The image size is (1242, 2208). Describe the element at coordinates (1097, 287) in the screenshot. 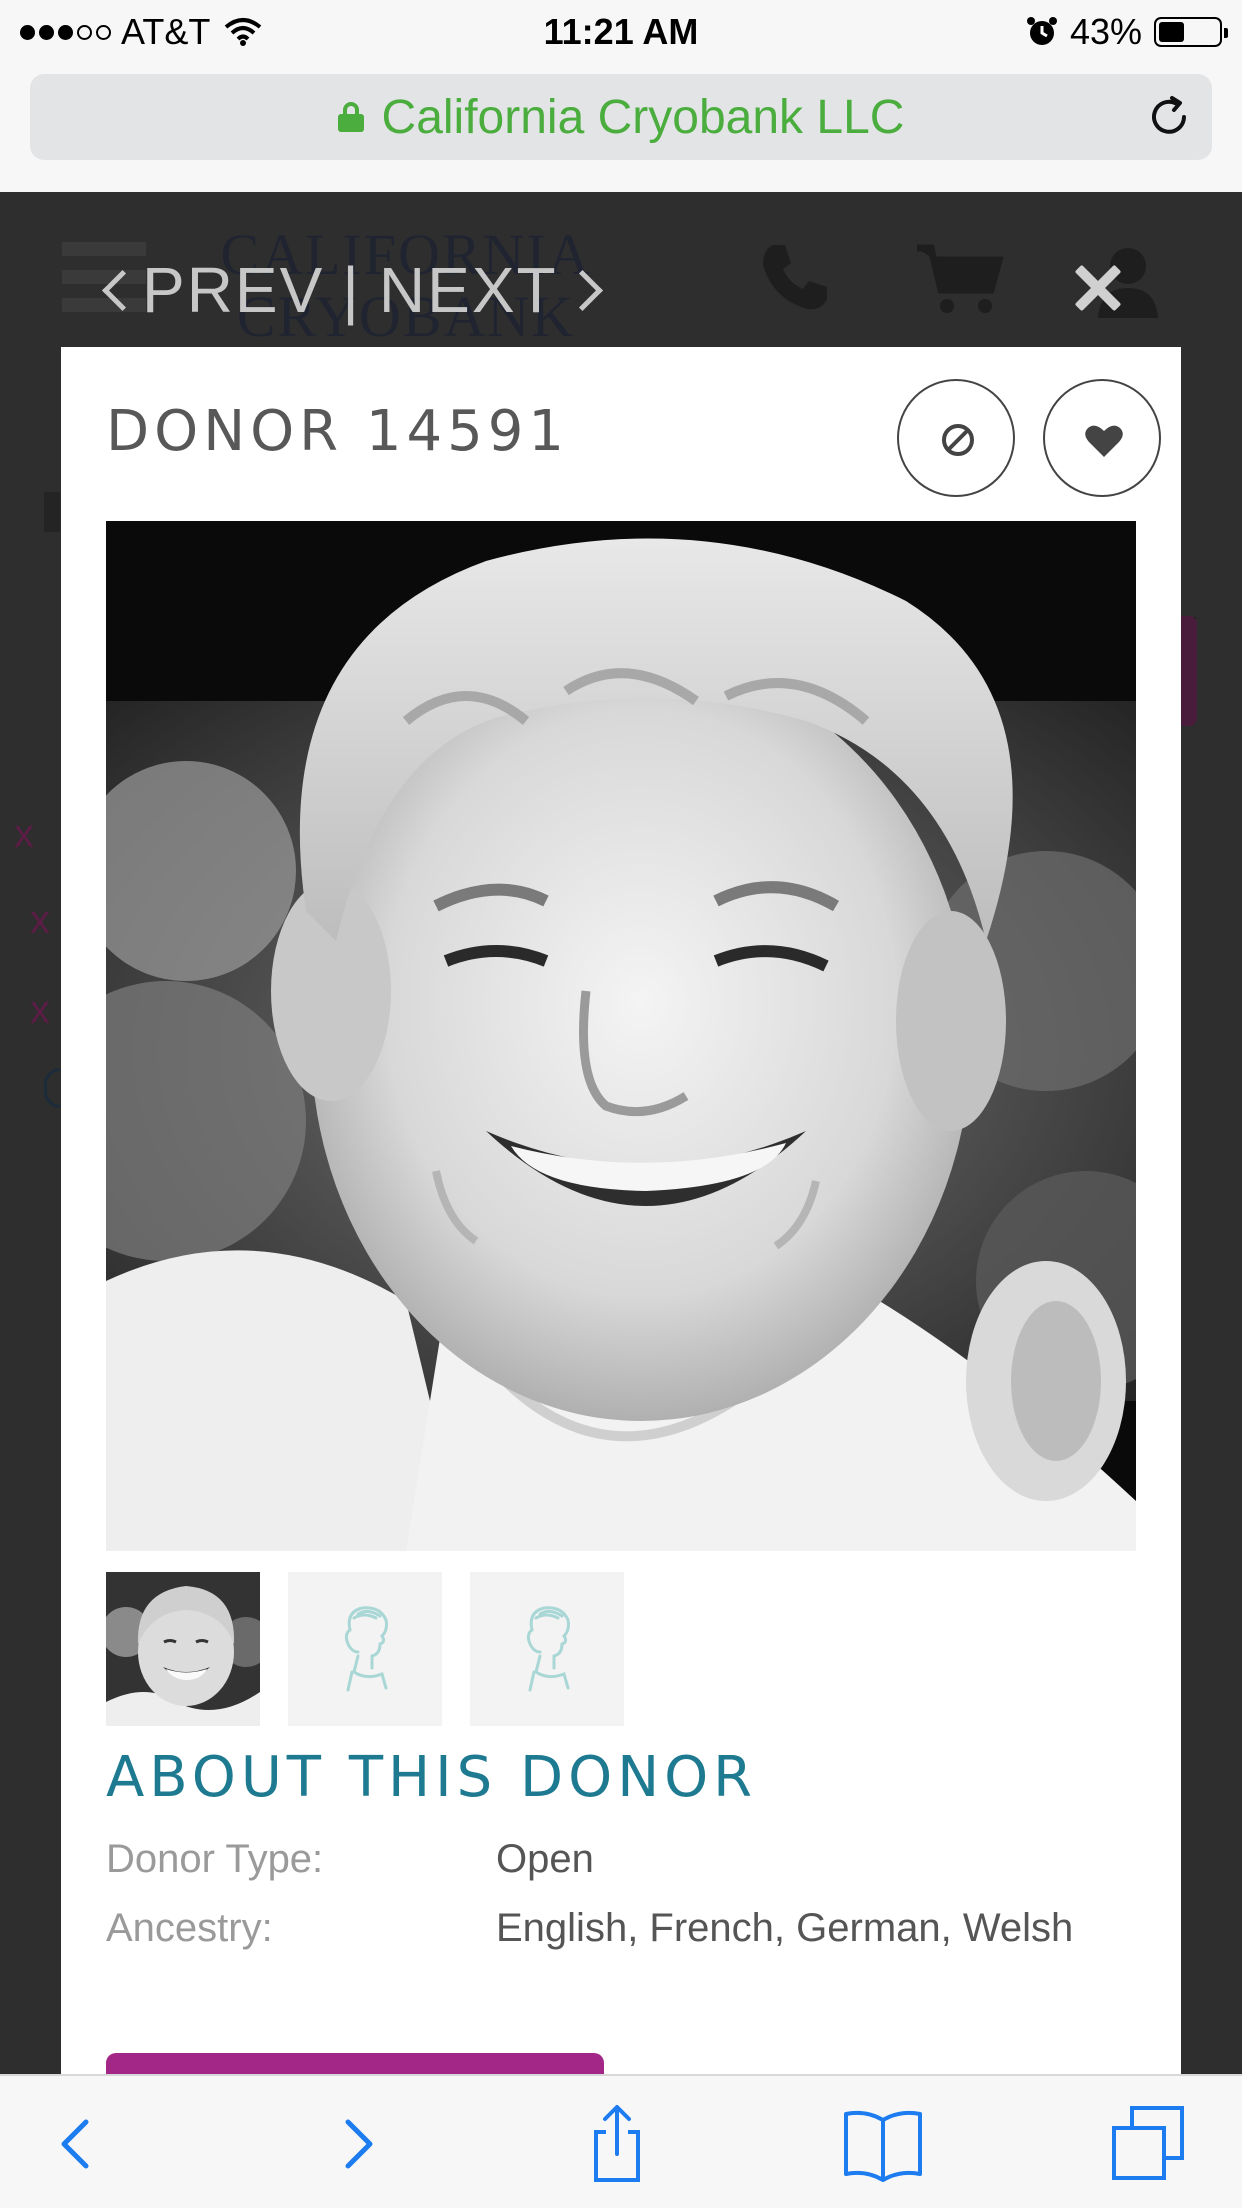

I see `close-icon` at that location.